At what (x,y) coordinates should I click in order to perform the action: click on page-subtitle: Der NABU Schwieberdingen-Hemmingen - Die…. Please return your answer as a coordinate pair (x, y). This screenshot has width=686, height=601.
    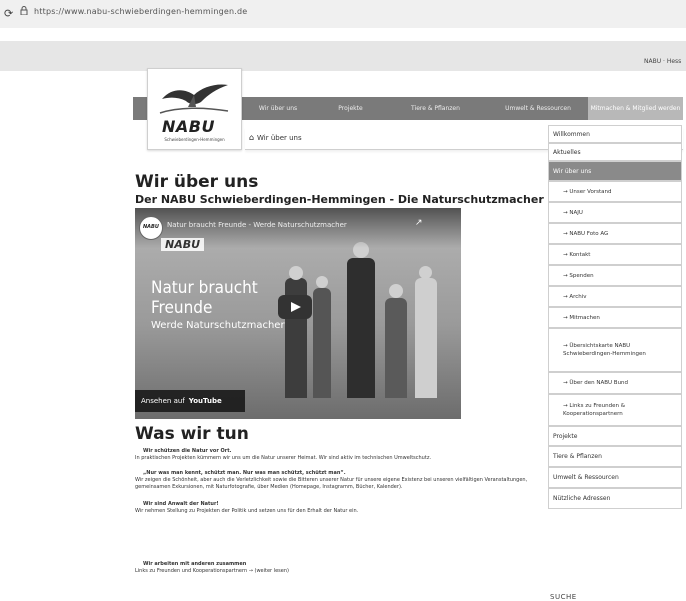
    Looking at the image, I should click on (339, 199).